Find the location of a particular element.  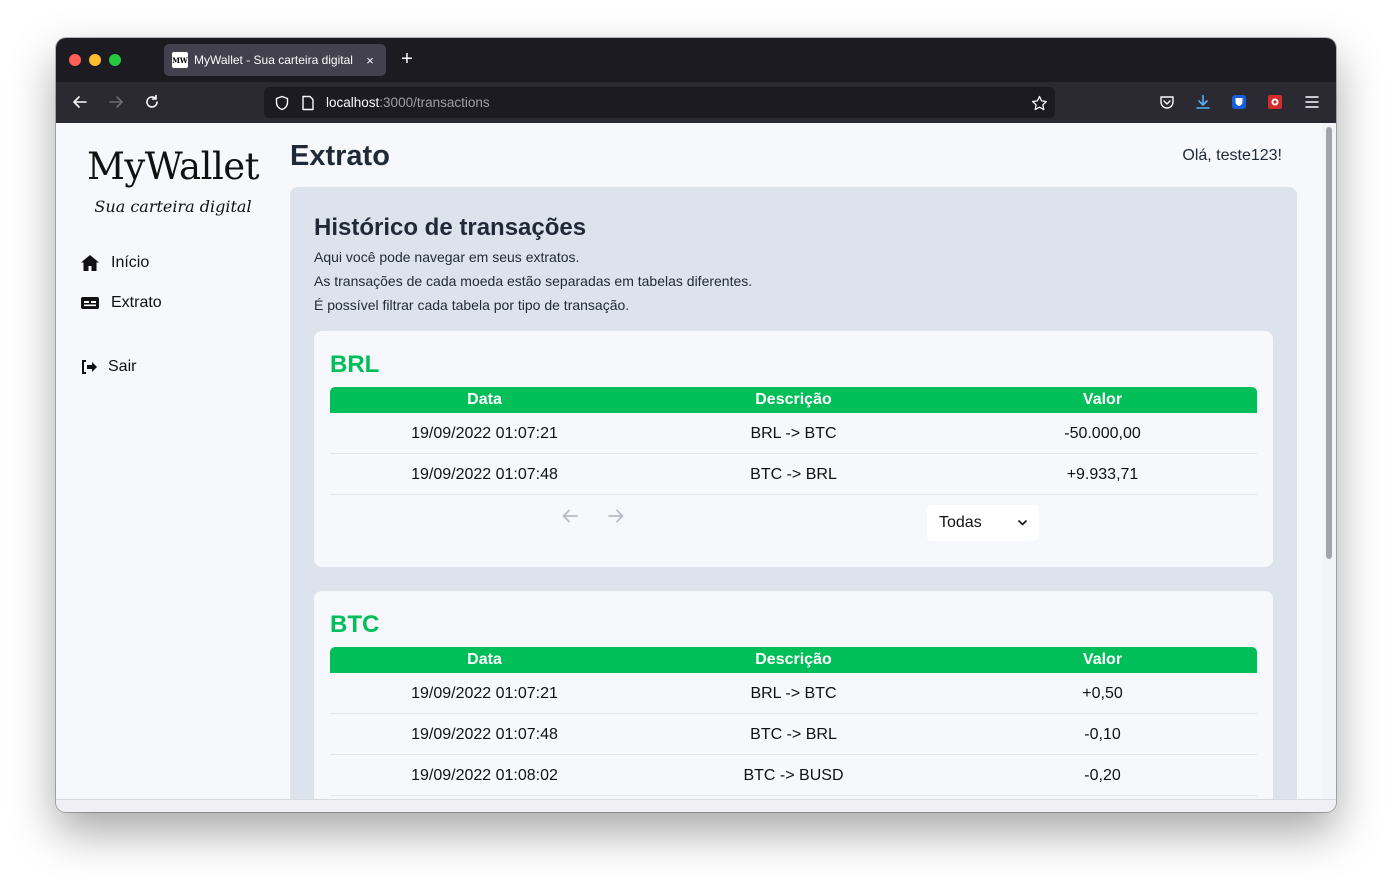

previous-page-icon is located at coordinates (570, 516).